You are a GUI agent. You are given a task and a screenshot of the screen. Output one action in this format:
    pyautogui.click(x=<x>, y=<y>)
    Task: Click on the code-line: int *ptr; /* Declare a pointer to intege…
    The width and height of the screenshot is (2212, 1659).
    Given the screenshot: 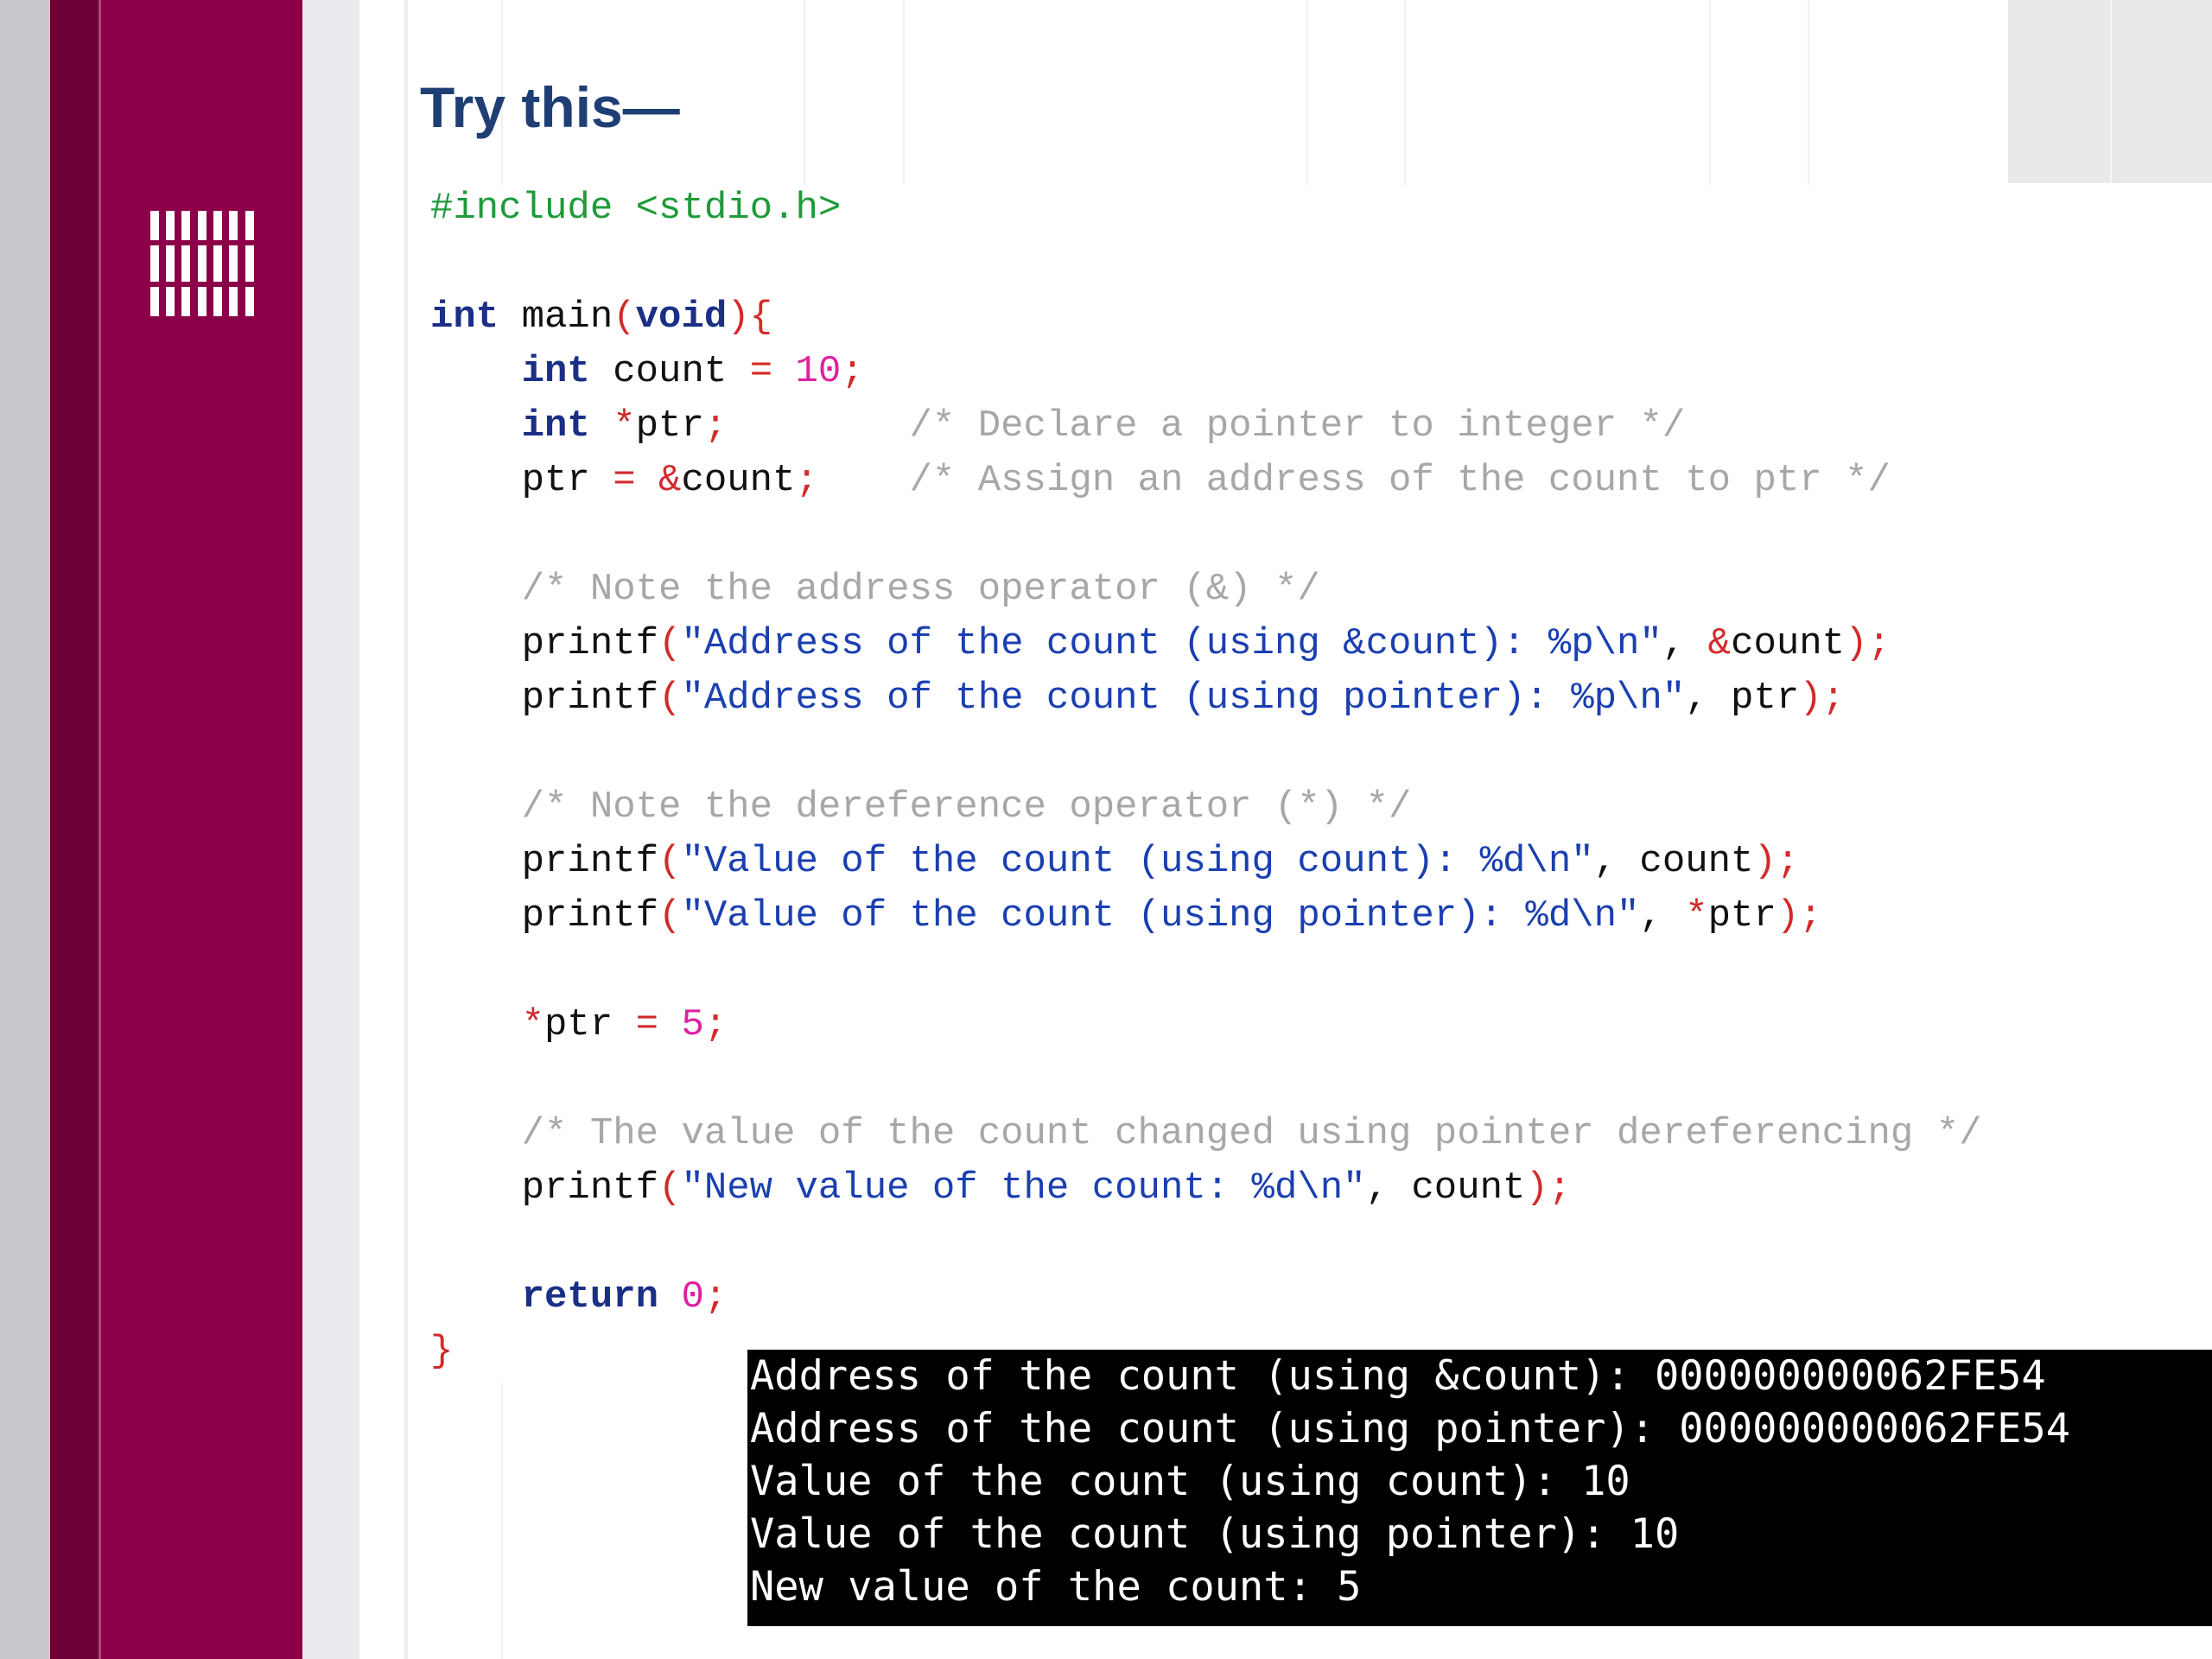 What is the action you would take?
    pyautogui.click(x=1206, y=426)
    